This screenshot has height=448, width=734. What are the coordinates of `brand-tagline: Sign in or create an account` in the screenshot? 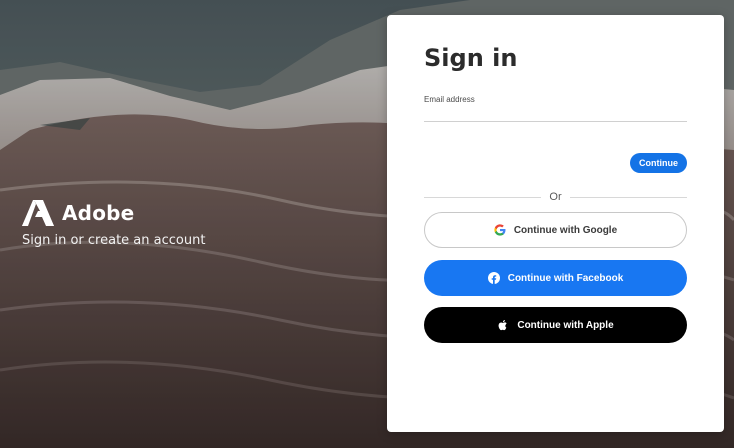 It's located at (114, 240).